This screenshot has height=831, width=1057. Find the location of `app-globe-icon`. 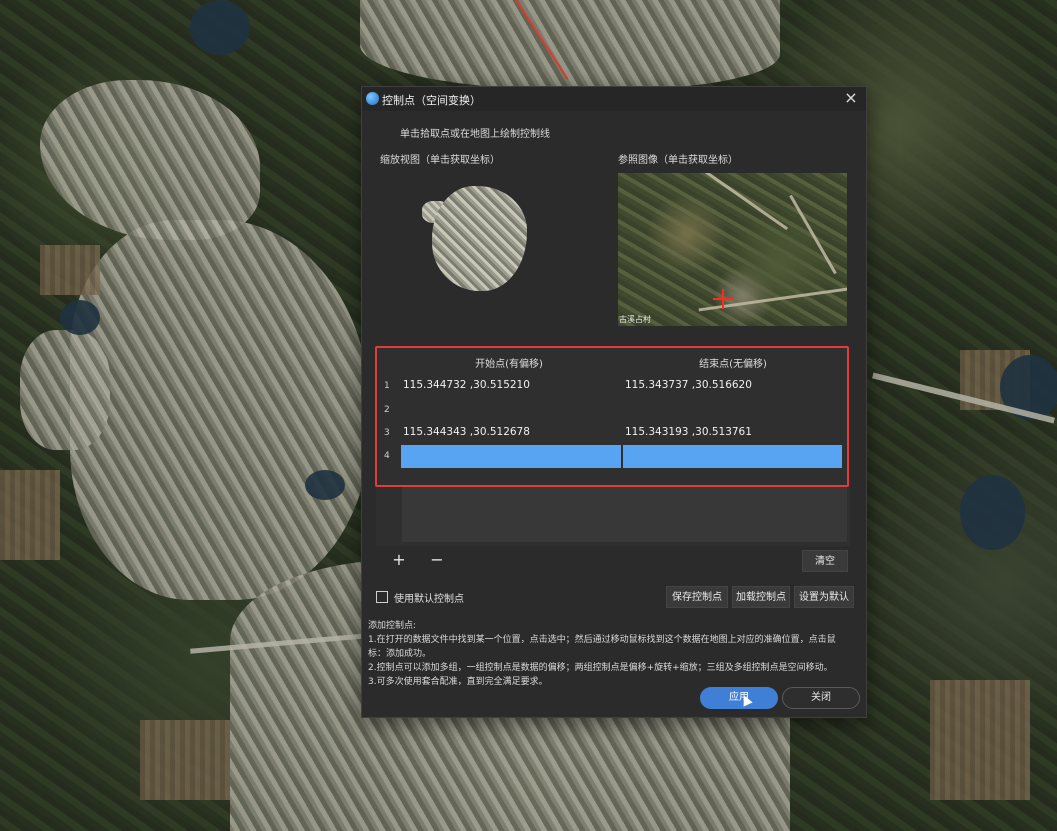

app-globe-icon is located at coordinates (372, 98).